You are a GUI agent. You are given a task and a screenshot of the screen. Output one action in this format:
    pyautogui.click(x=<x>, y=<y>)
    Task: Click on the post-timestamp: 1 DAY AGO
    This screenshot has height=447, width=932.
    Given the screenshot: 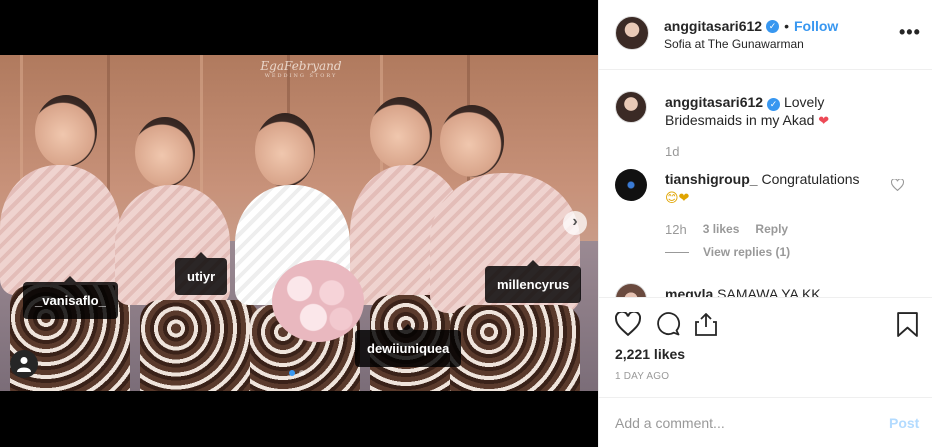 What is the action you would take?
    pyautogui.click(x=642, y=376)
    